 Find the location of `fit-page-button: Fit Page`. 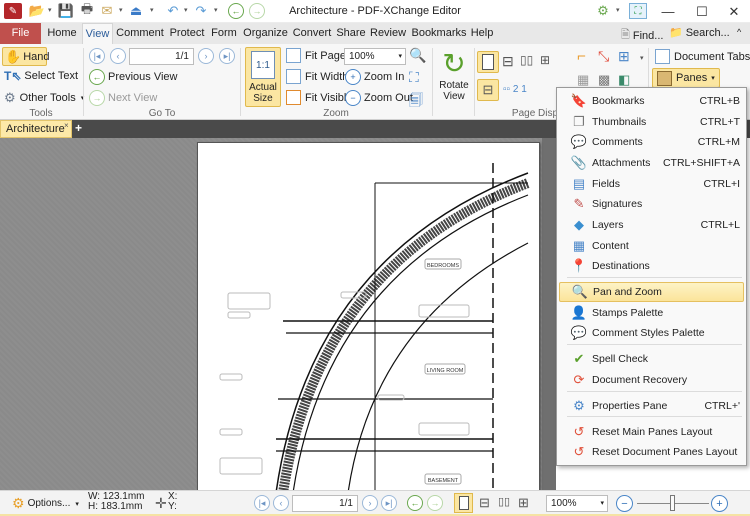

fit-page-button: Fit Page is located at coordinates (316, 55).